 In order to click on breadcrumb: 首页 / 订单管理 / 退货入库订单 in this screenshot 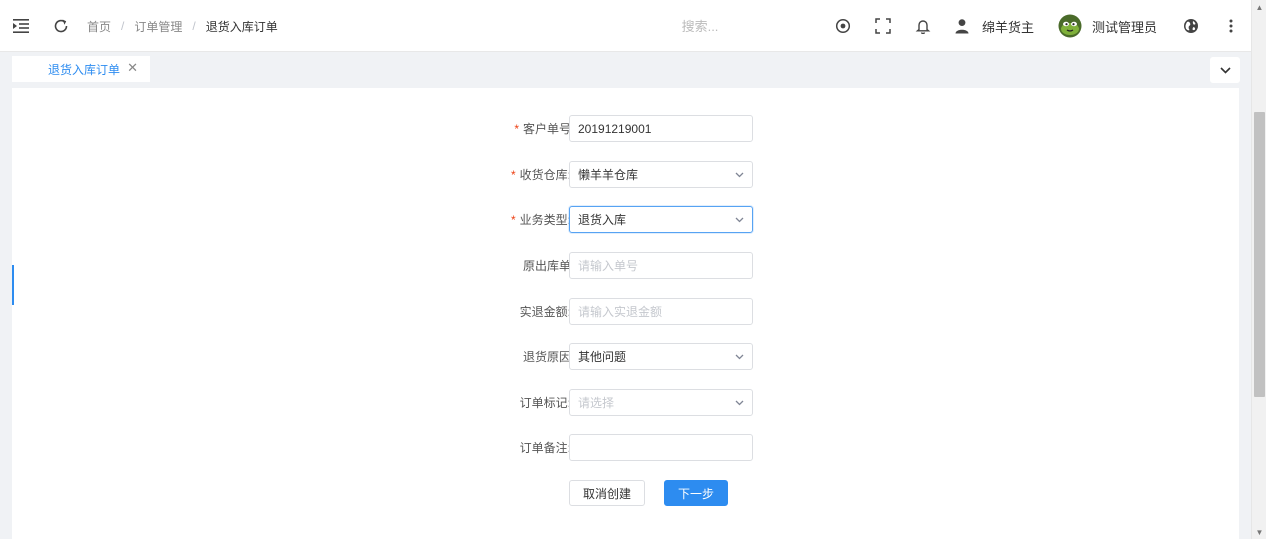, I will do `click(182, 26)`.